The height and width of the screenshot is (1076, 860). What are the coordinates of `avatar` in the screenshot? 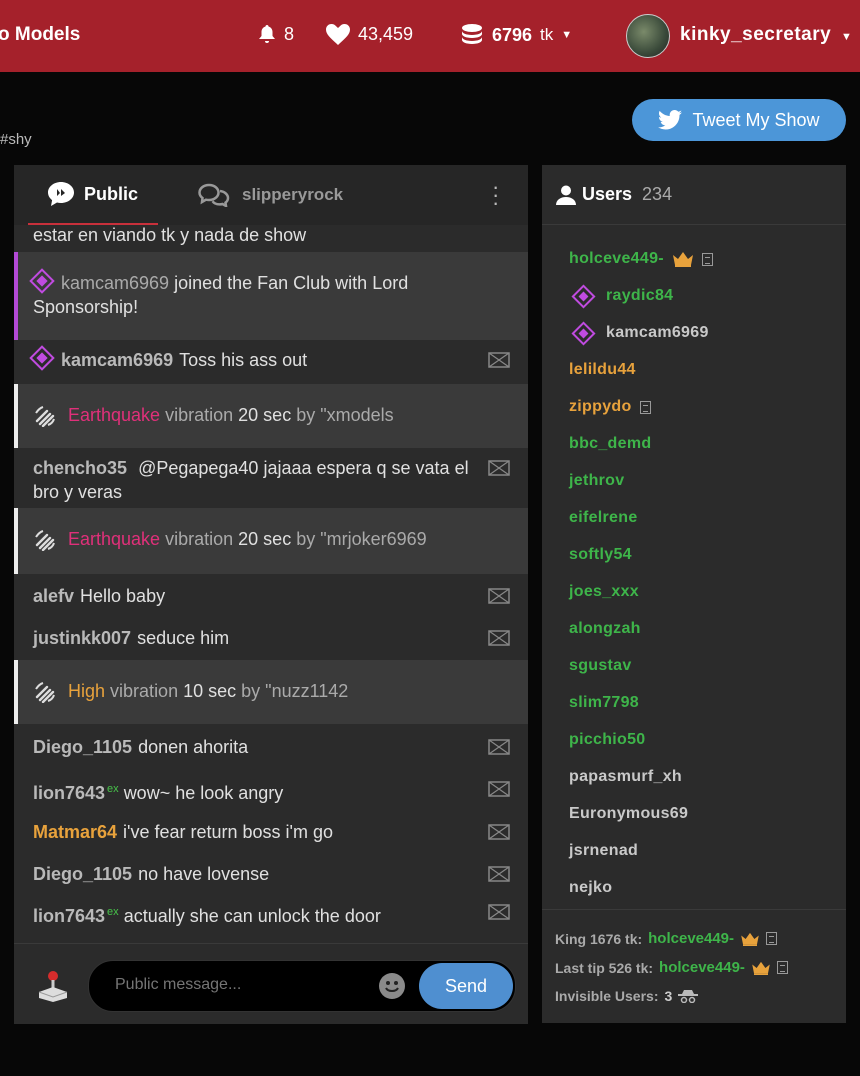 It's located at (648, 36).